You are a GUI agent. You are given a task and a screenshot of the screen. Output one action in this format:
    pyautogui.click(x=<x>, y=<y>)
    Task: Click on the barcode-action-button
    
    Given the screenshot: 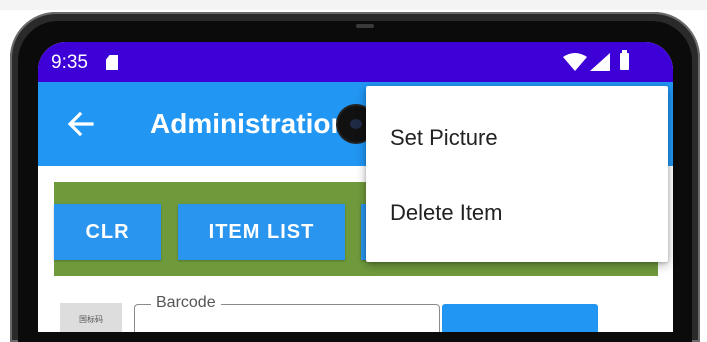 What is the action you would take?
    pyautogui.click(x=520, y=318)
    